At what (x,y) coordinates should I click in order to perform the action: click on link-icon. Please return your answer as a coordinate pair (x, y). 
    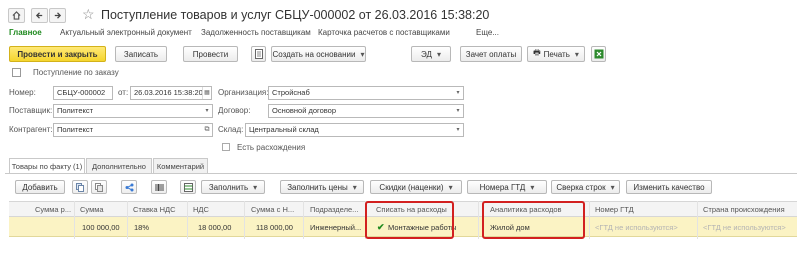
    Looking at the image, I should click on (129, 187).